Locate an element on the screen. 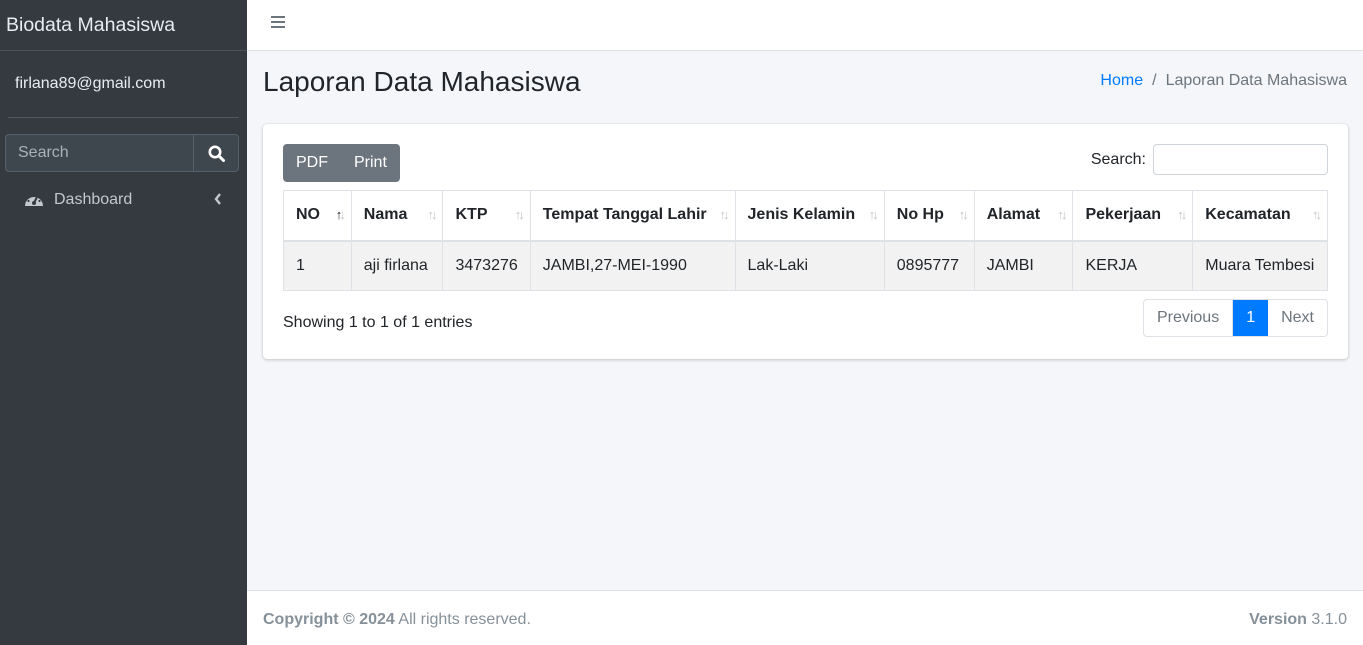  column-header-alamat: Alamat ↑↓ is located at coordinates (1023, 216).